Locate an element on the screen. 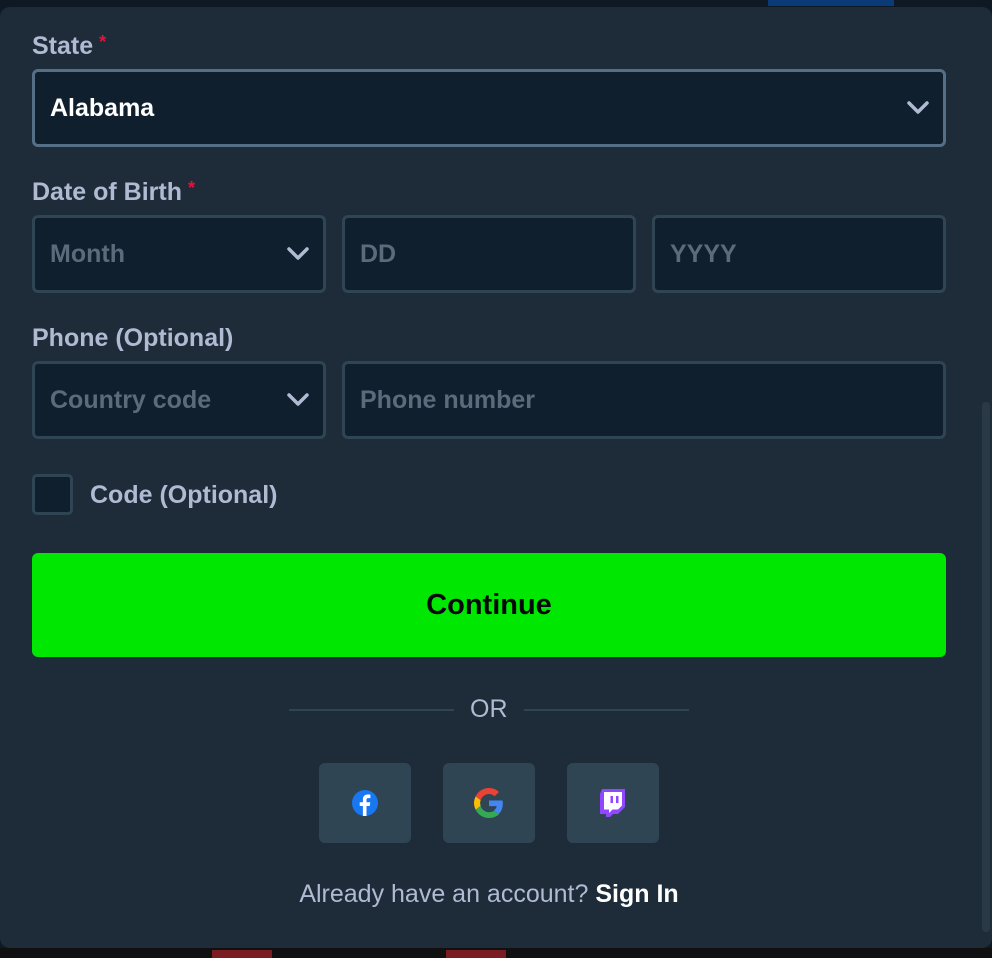 The width and height of the screenshot is (992, 958). facebook-login-button is located at coordinates (365, 803).